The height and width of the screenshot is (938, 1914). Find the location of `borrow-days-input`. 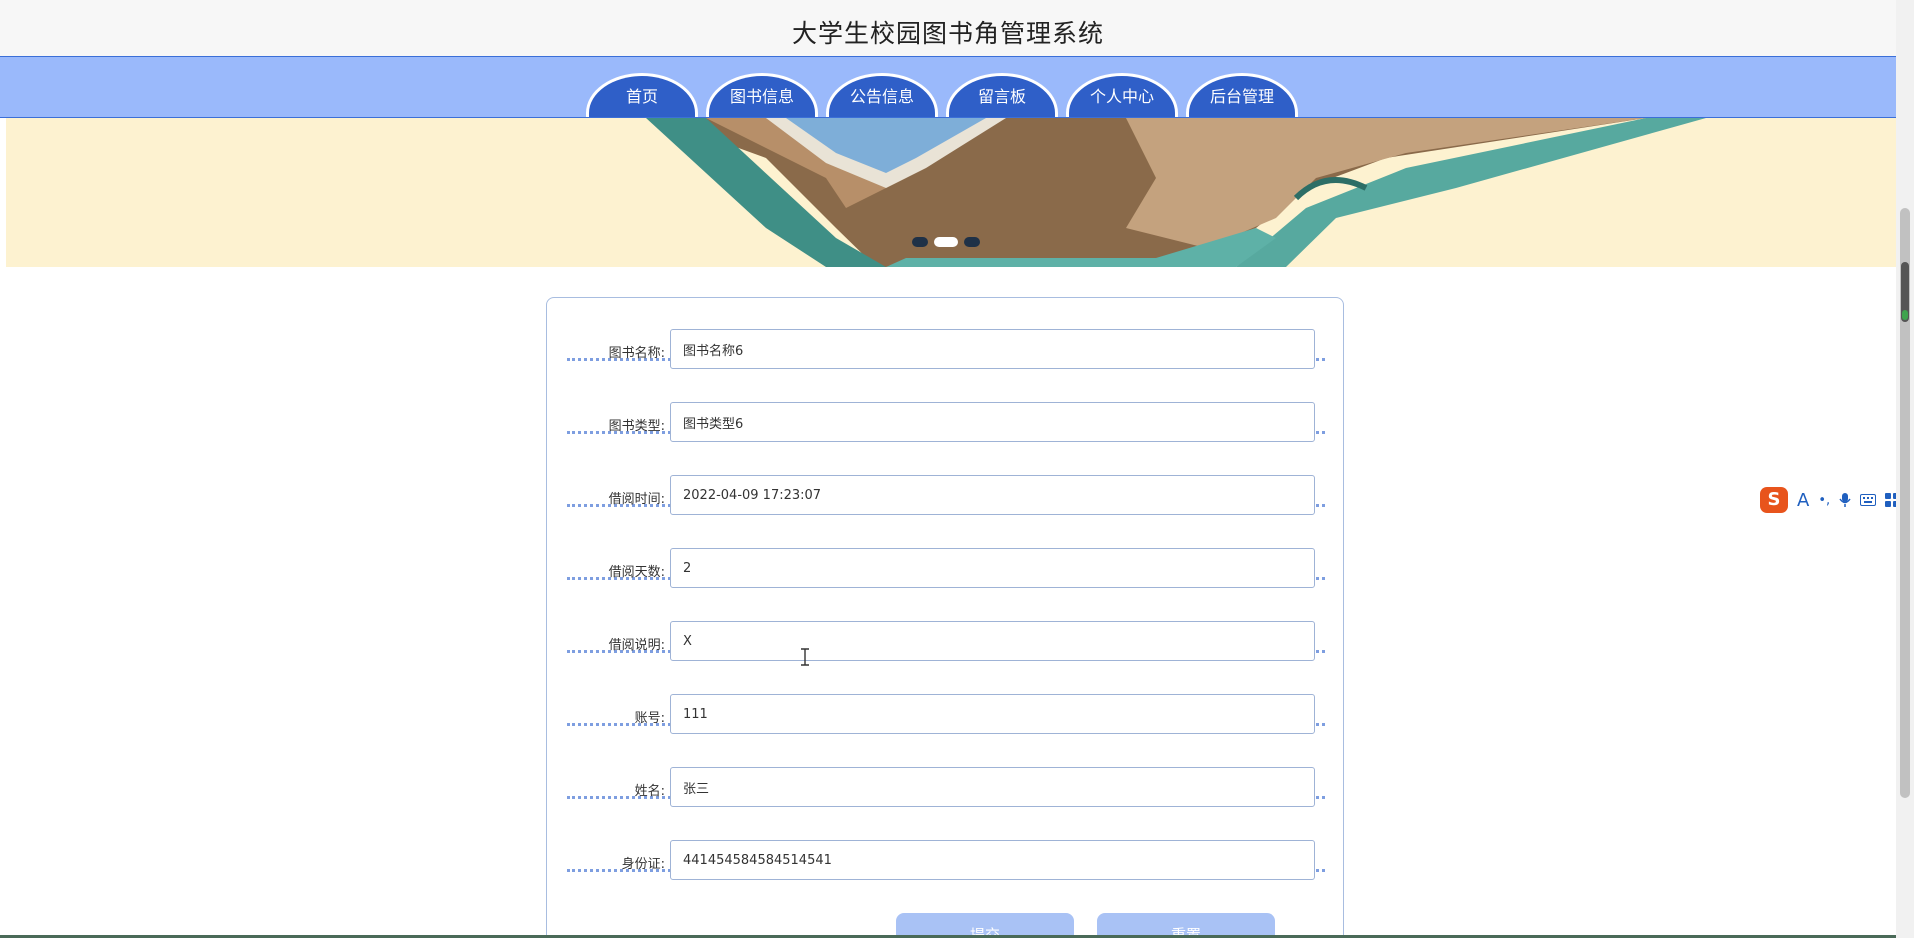

borrow-days-input is located at coordinates (992, 568).